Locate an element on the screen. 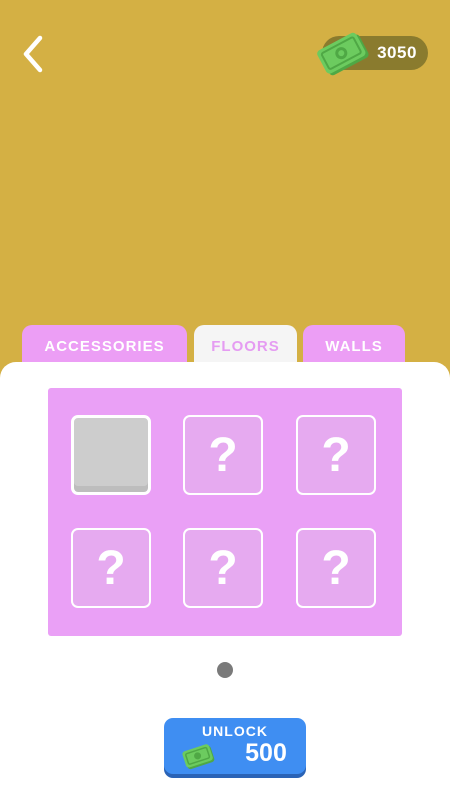 The image size is (450, 800). tab-walls: WALLS is located at coordinates (354, 346).